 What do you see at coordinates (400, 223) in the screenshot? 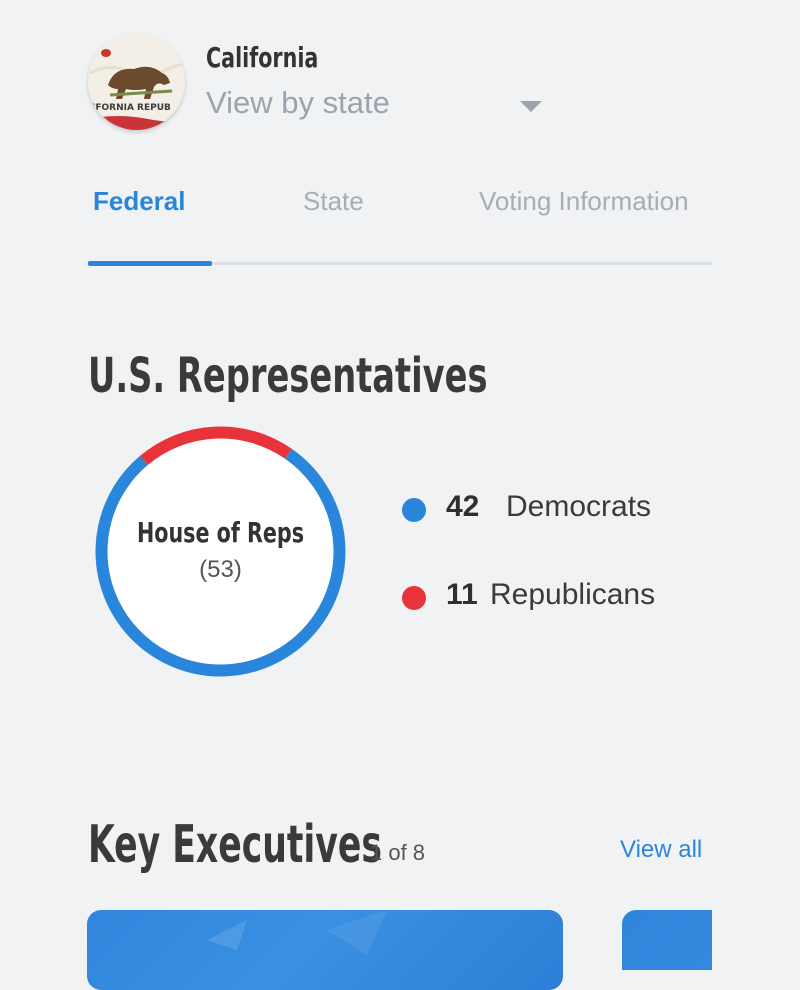
I see `tab-bar: Federal State Voting Information` at bounding box center [400, 223].